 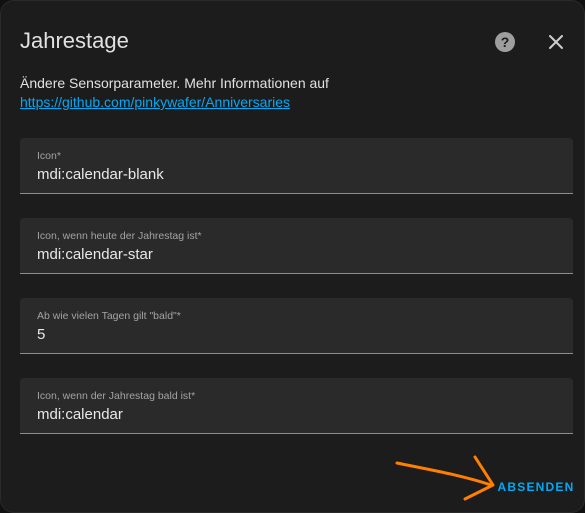 What do you see at coordinates (116, 396) in the screenshot?
I see `field-label: Icon, wenn der Jahrestag bald ist*` at bounding box center [116, 396].